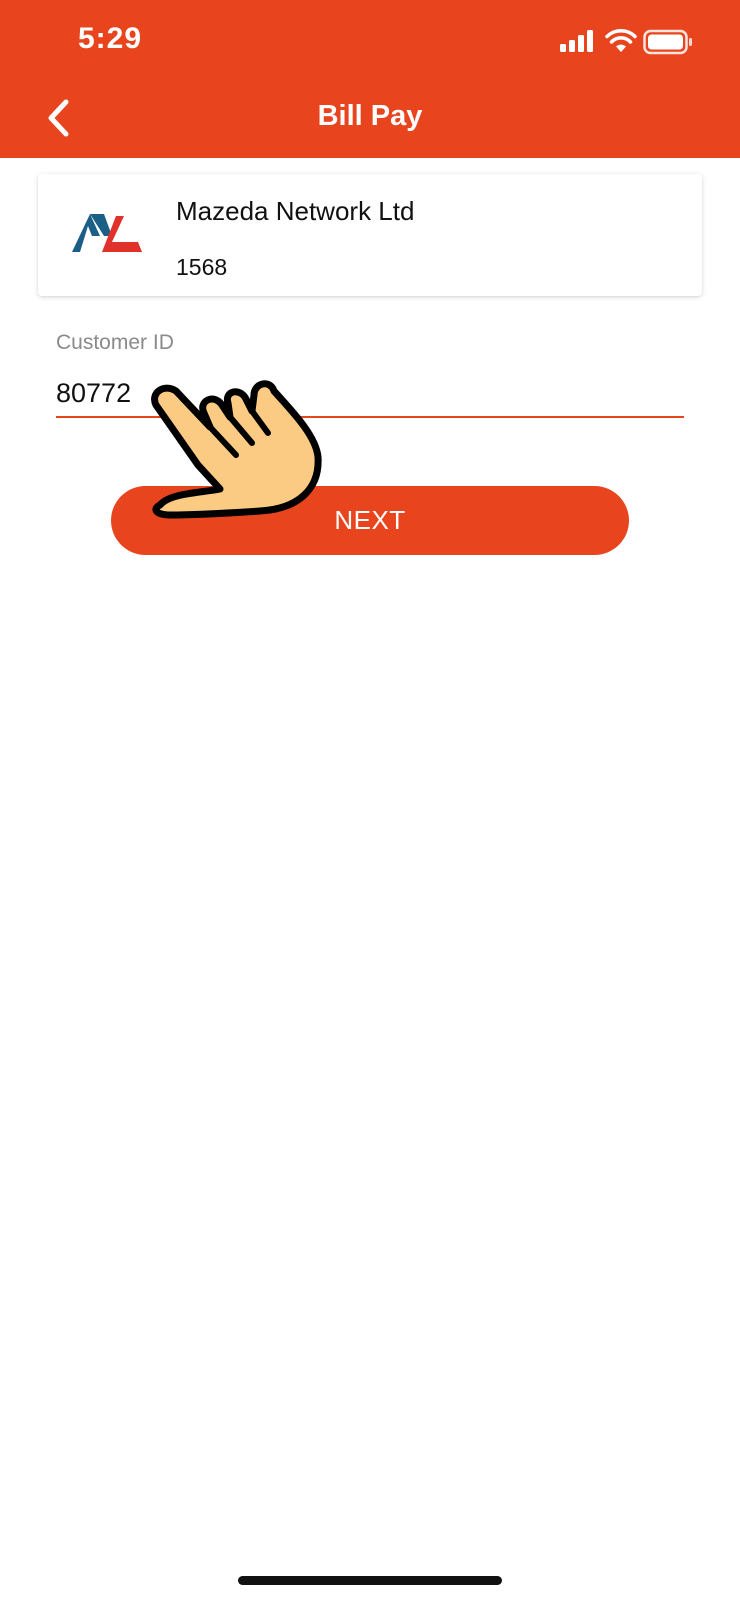 The height and width of the screenshot is (1600, 740). I want to click on customer-id-label: Customer ID, so click(115, 342).